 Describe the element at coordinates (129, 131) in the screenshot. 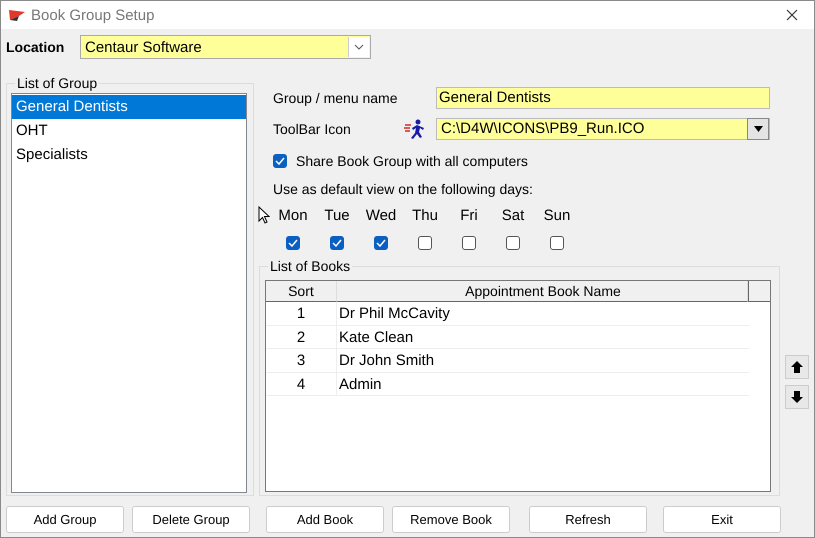

I see `group-list-item: OHT` at that location.